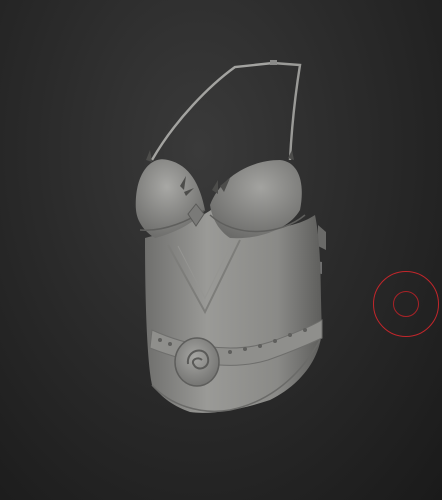 The height and width of the screenshot is (500, 442). I want to click on brush-radius-circle-icon, so click(406, 304).